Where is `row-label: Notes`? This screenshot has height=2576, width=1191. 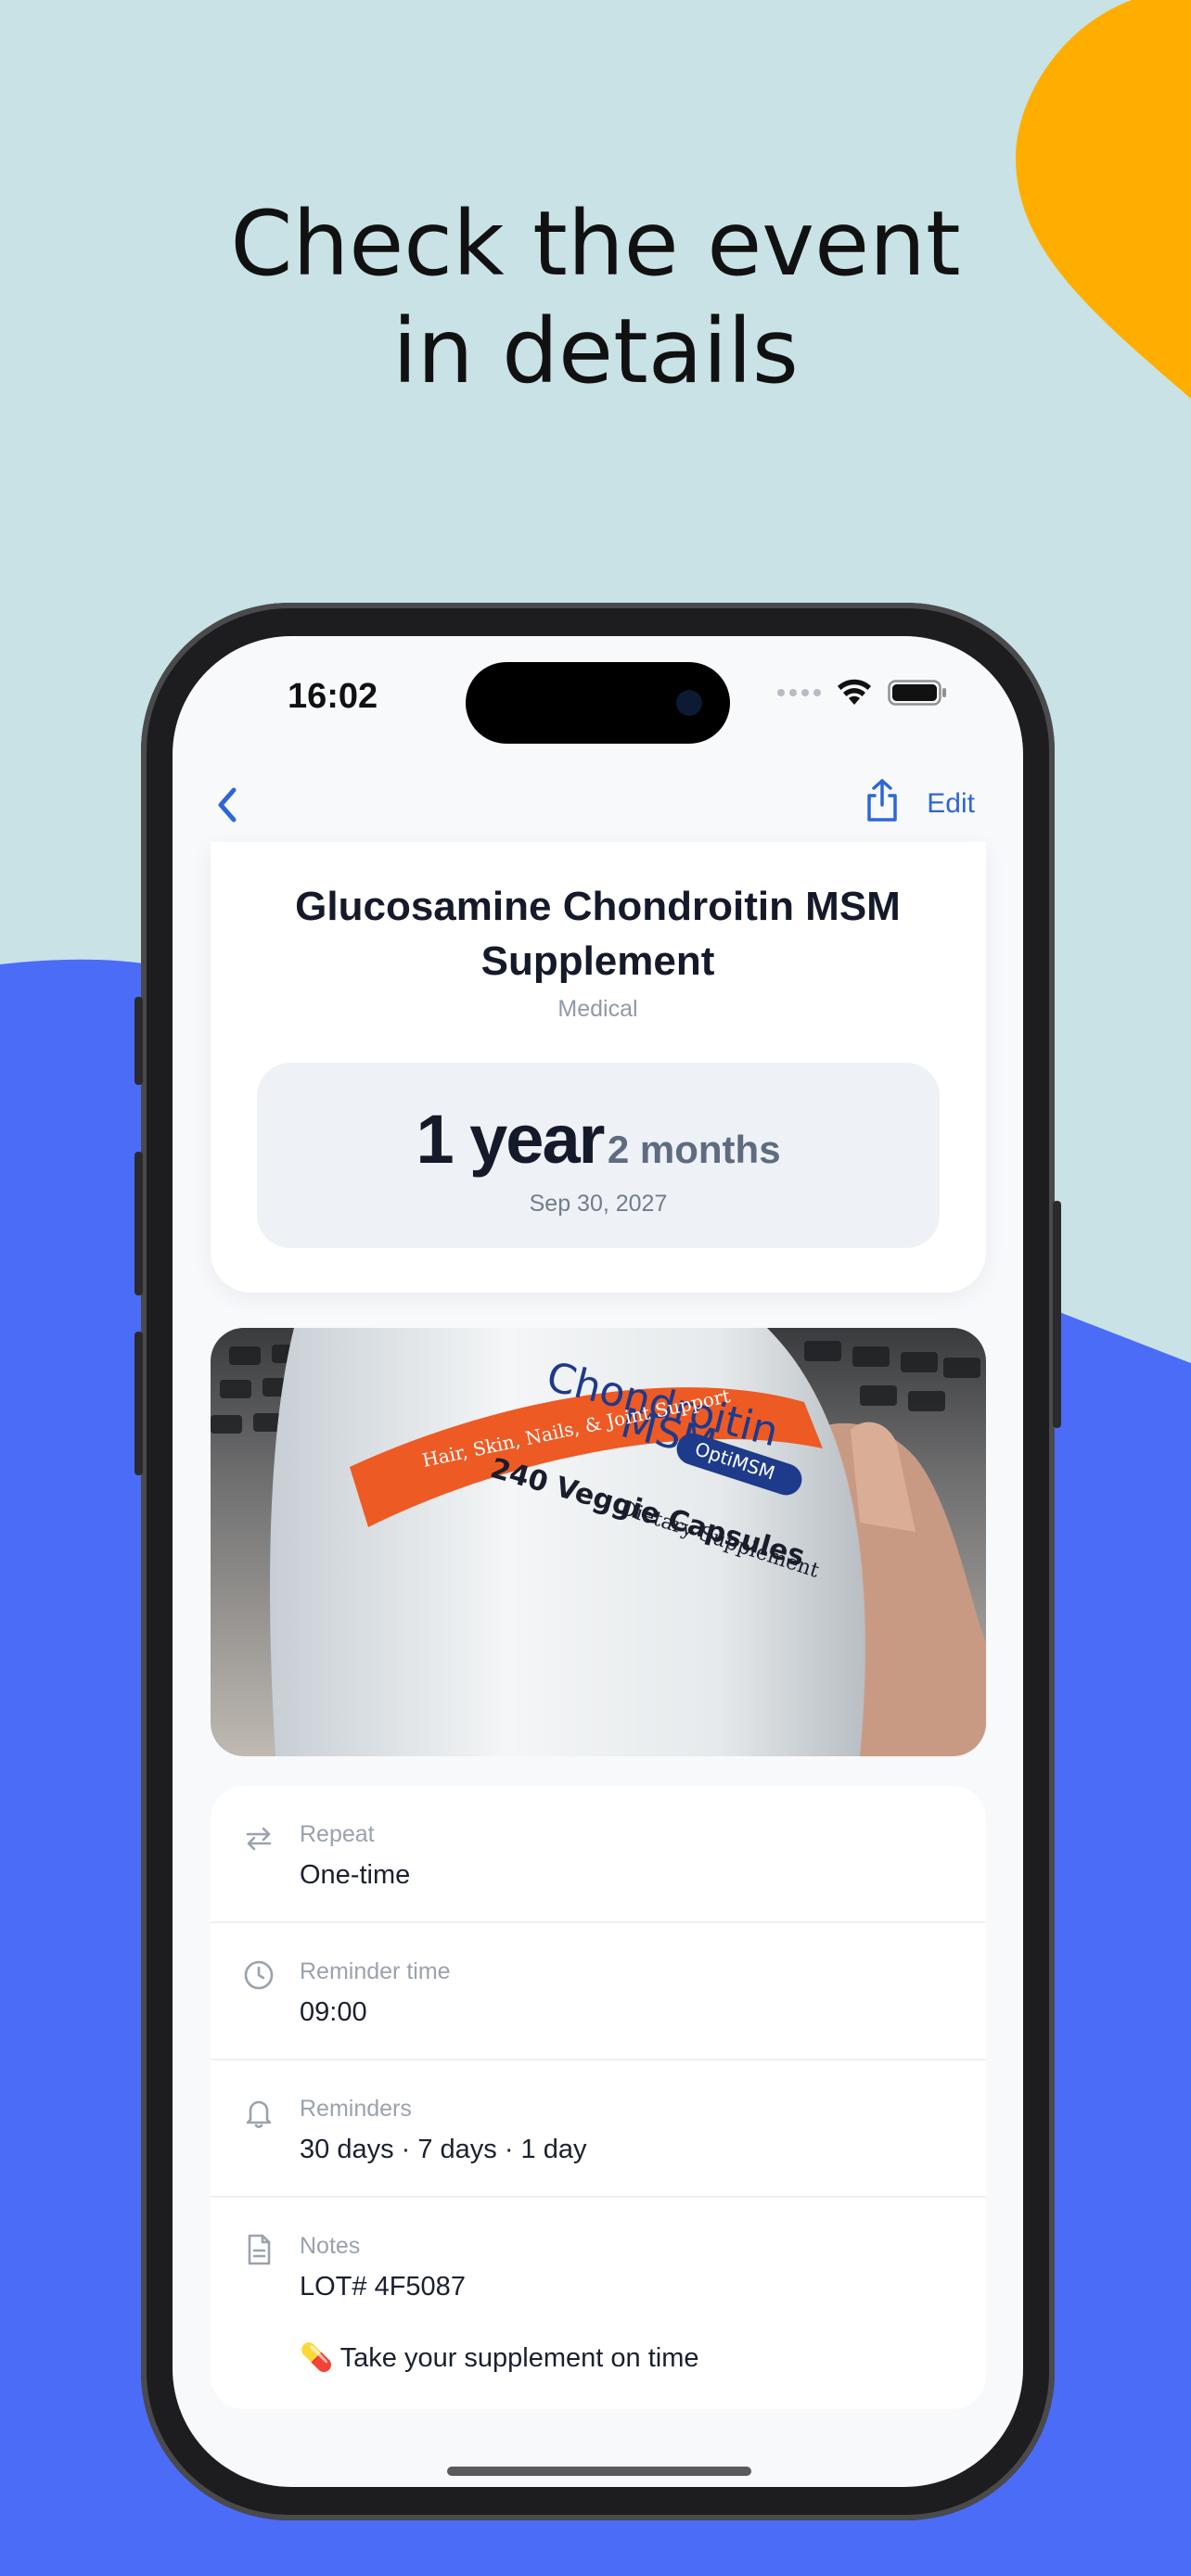 row-label: Notes is located at coordinates (330, 2246).